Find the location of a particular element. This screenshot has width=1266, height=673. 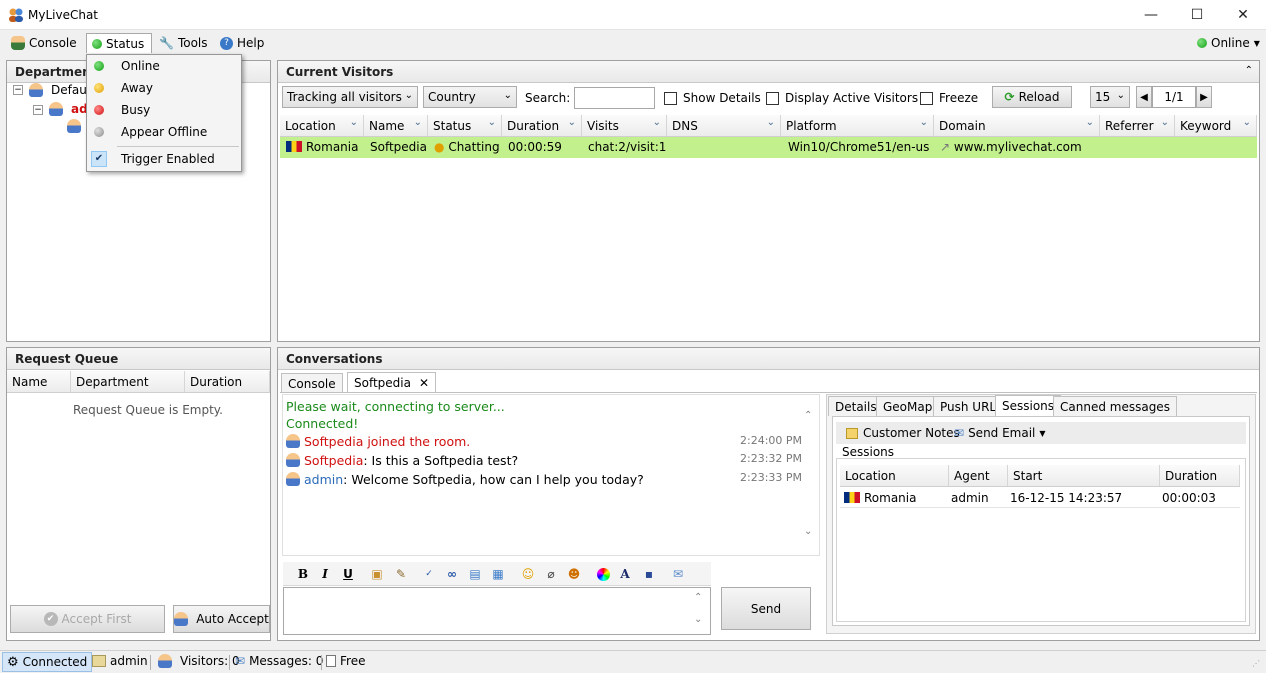

search-input is located at coordinates (614, 98).